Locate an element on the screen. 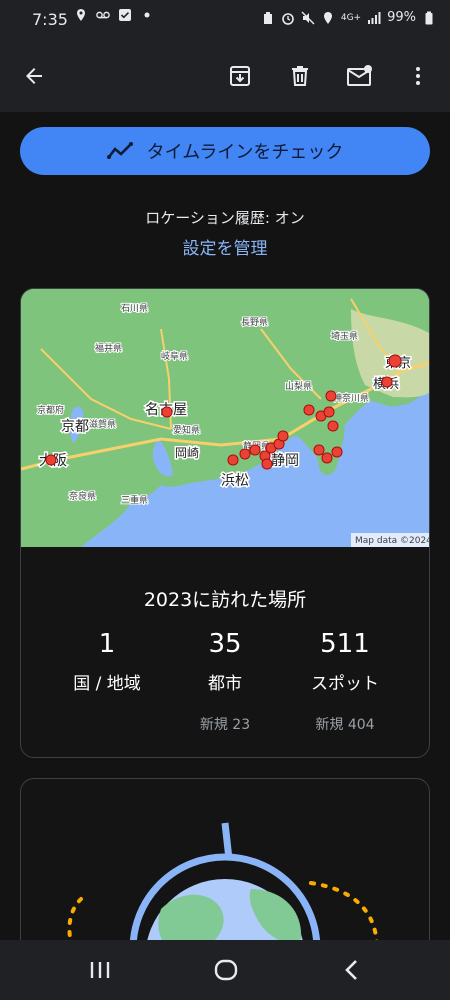 Image resolution: width=450 pixels, height=1000 pixels. back-arrow-icon is located at coordinates (34, 76).